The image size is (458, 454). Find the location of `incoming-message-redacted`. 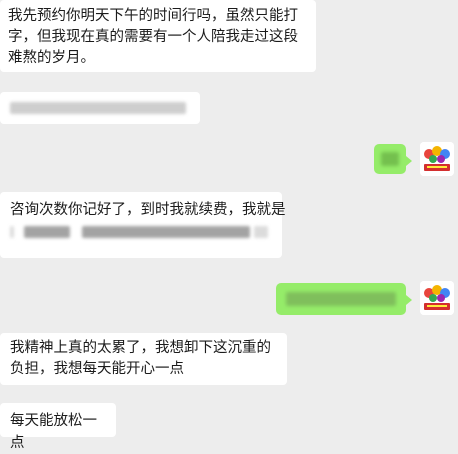

incoming-message-redacted is located at coordinates (100, 108).